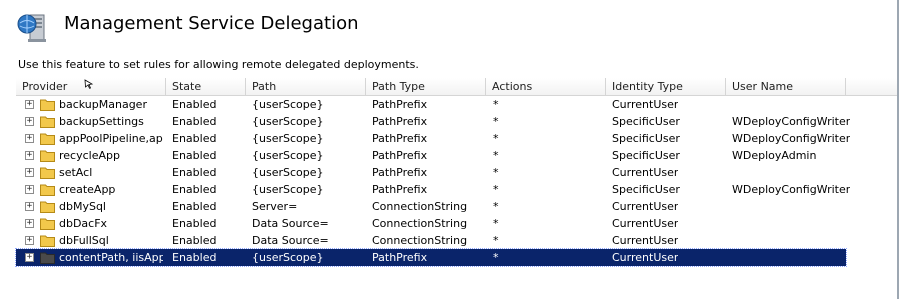 The image size is (899, 299). Describe the element at coordinates (31, 28) in the screenshot. I see `server-icon` at that location.